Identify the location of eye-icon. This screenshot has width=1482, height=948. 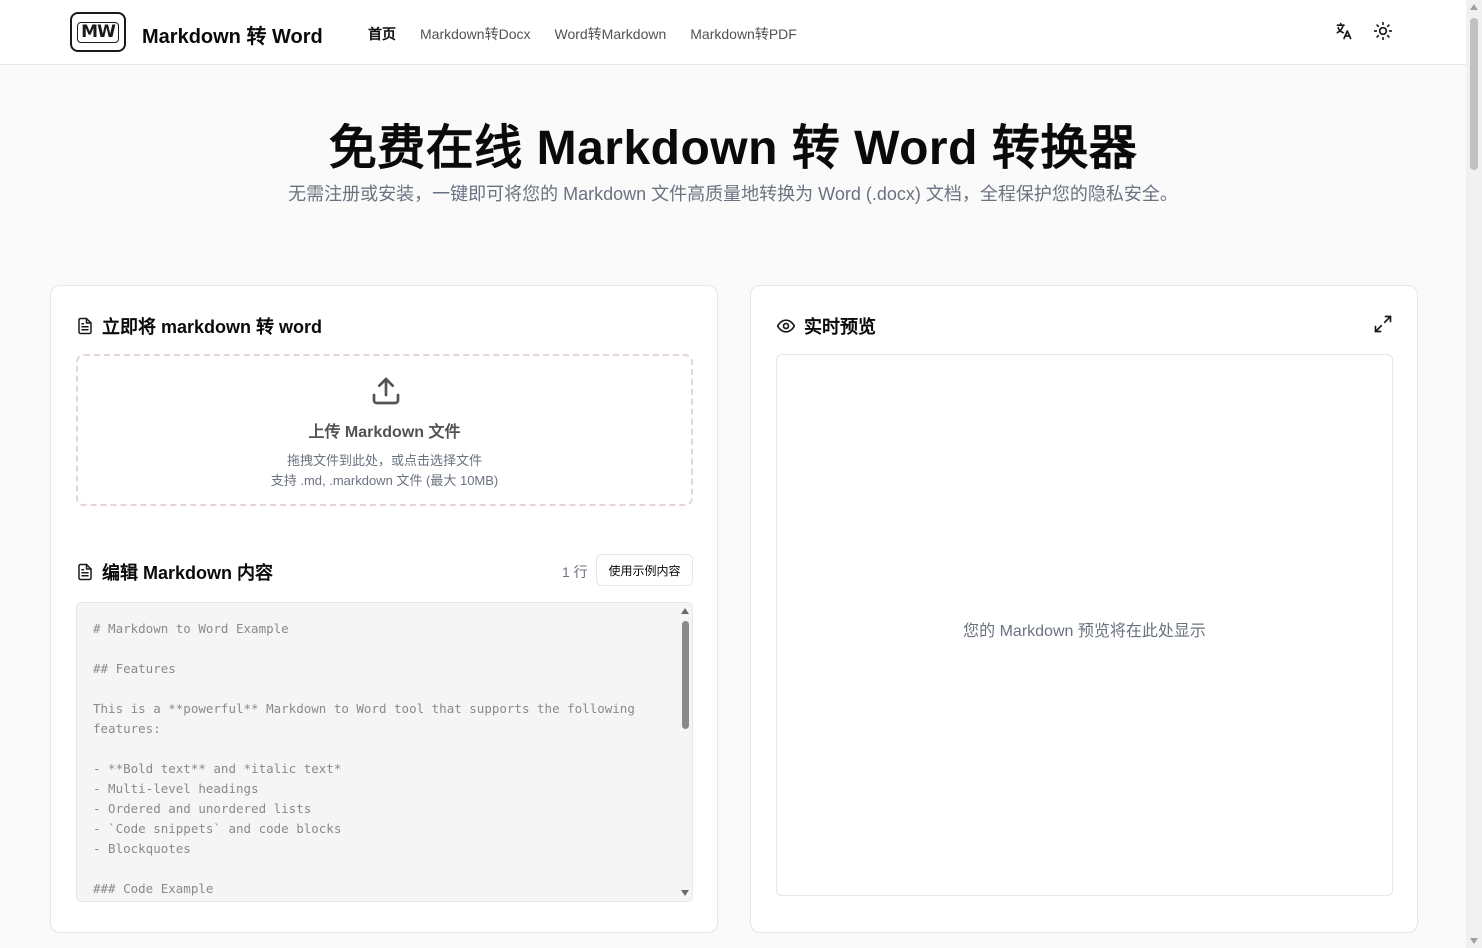
(786, 326).